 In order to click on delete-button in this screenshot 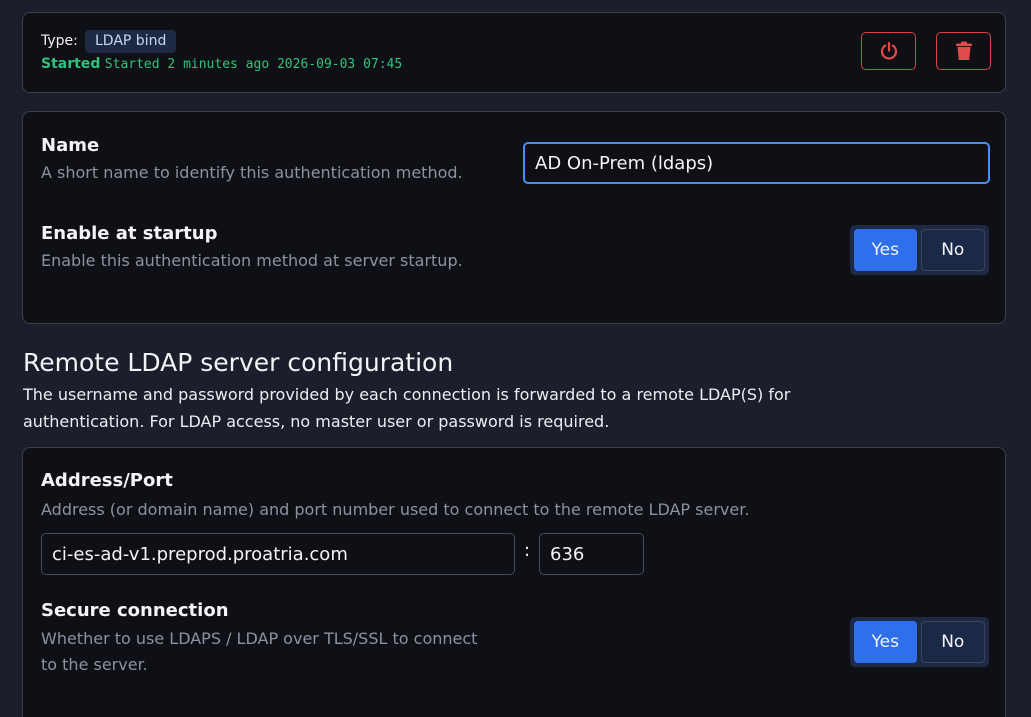, I will do `click(963, 51)`.